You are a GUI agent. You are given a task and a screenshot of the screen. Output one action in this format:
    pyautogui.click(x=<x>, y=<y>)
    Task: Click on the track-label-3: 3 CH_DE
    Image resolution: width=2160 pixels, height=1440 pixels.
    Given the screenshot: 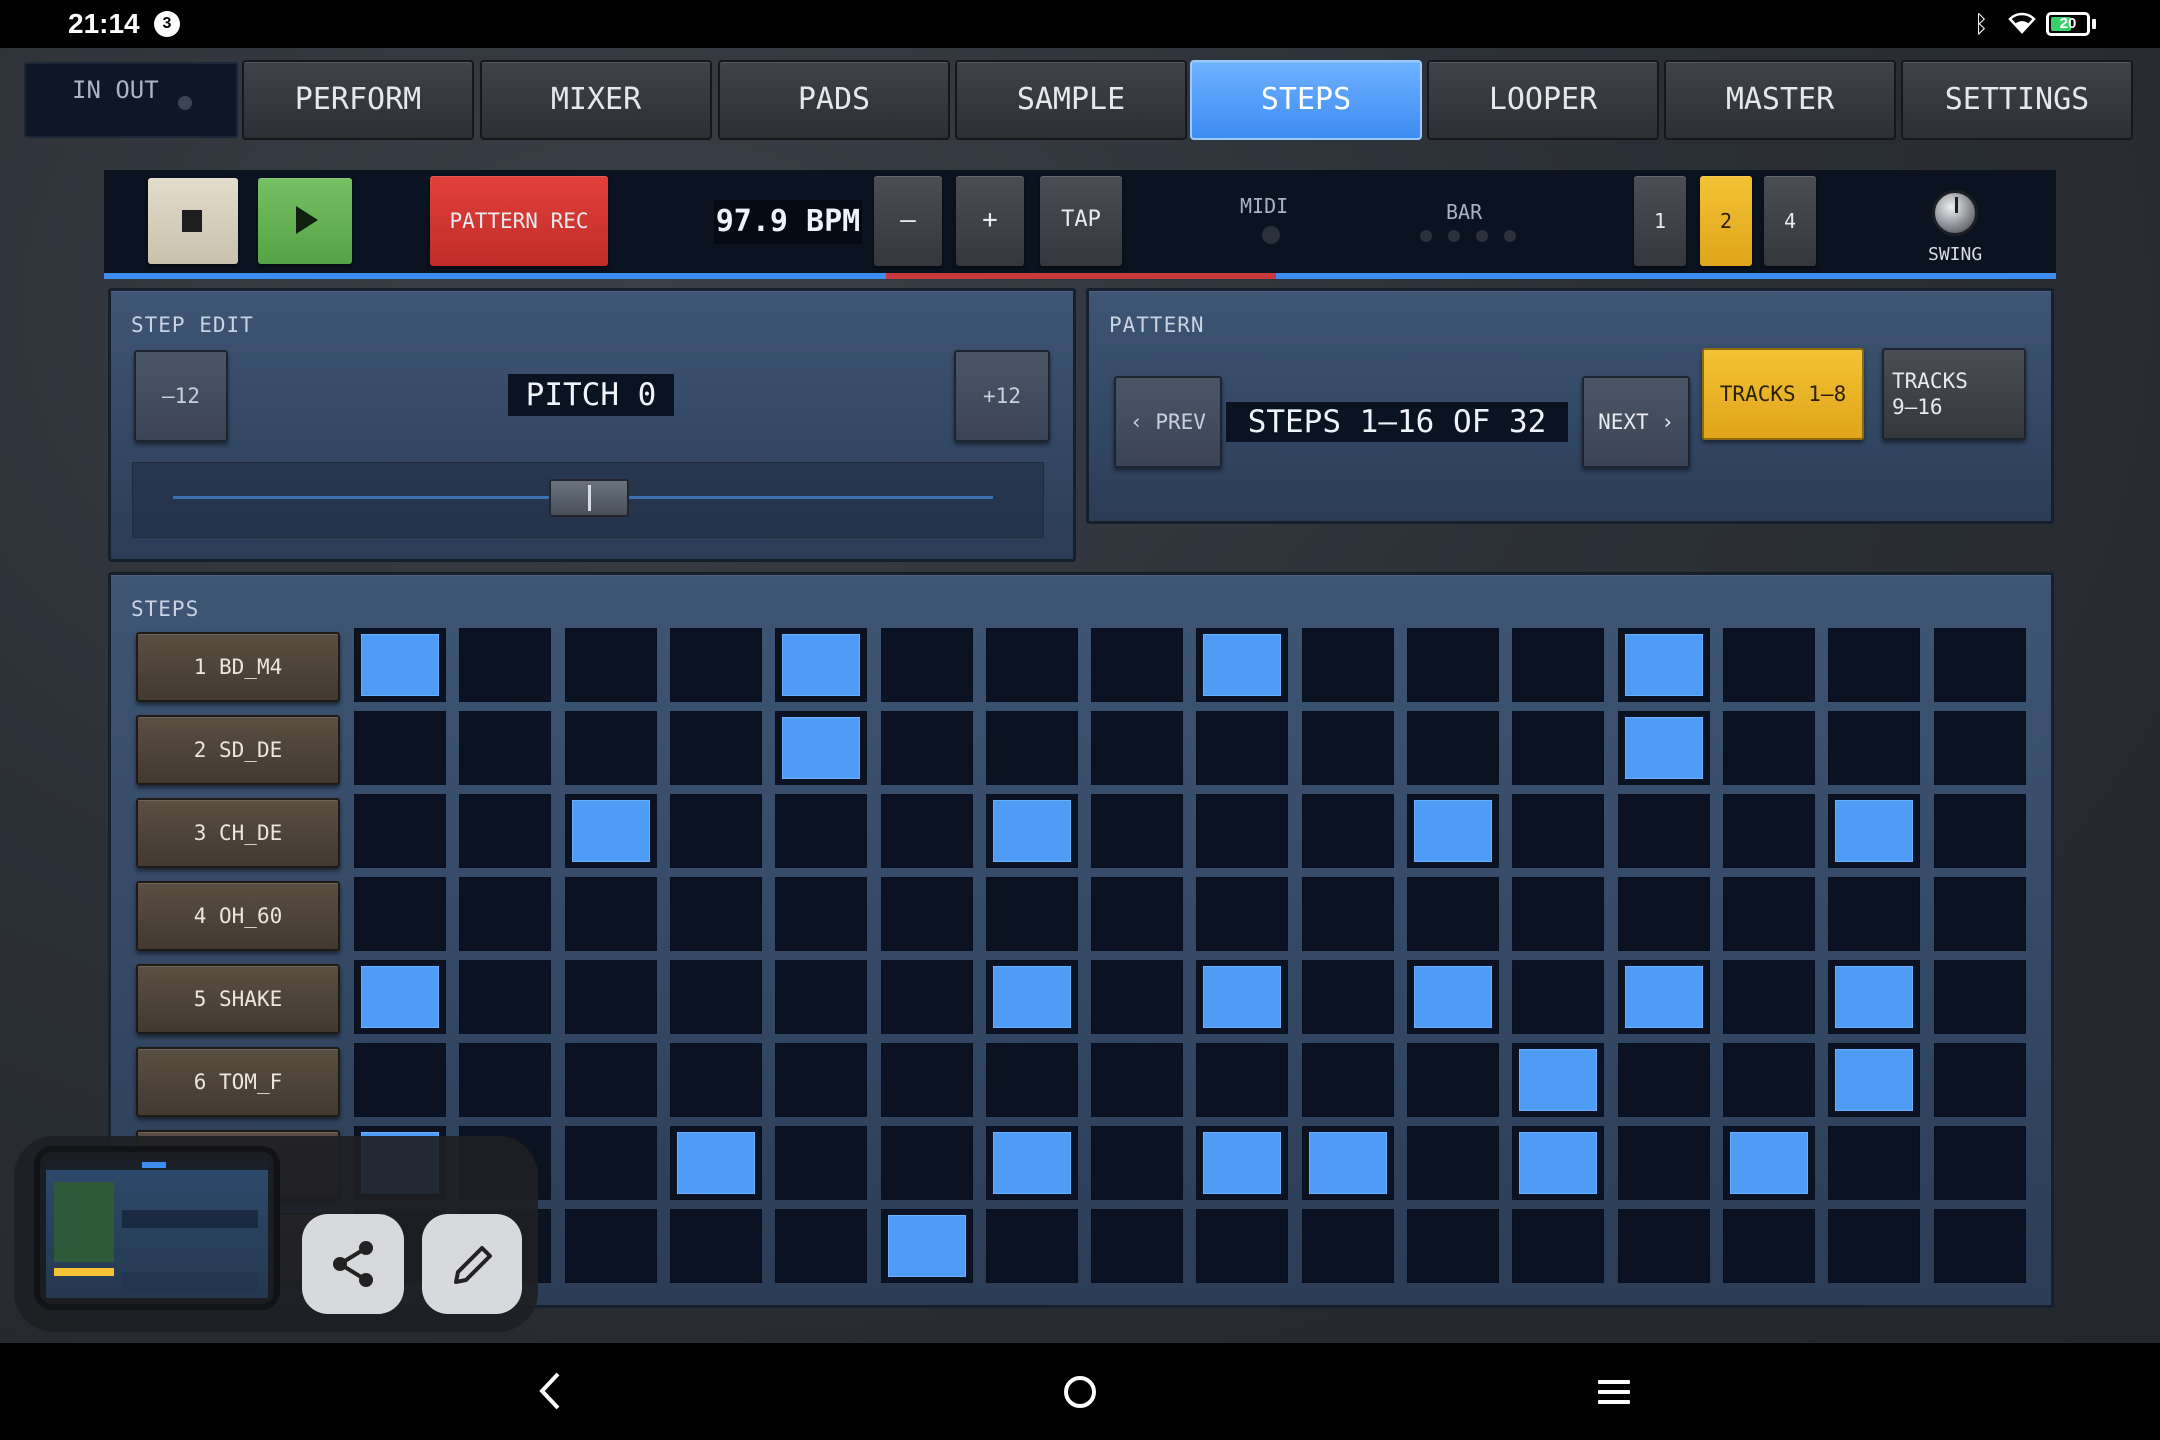 What is the action you would take?
    pyautogui.click(x=238, y=833)
    